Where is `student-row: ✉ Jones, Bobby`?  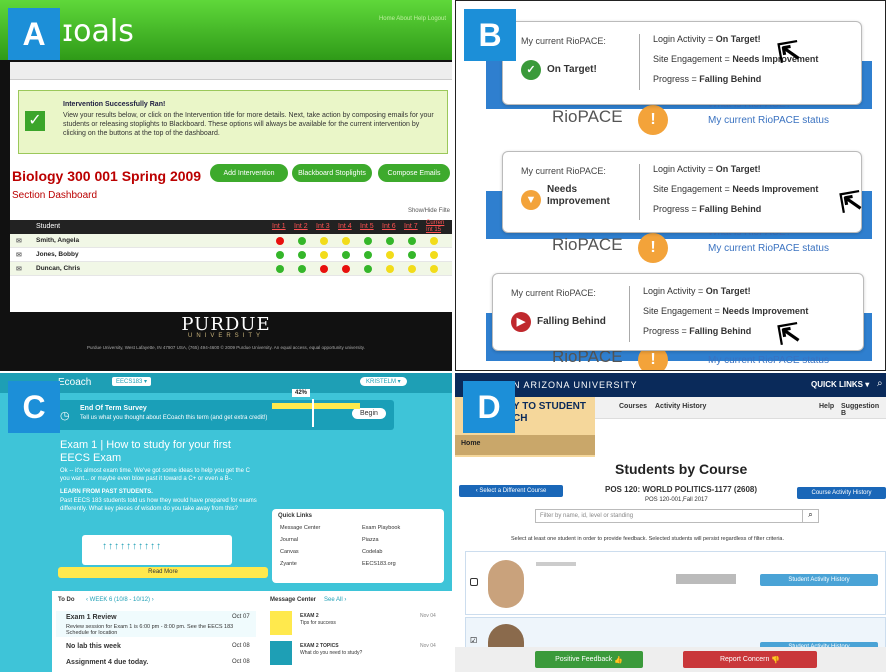 student-row: ✉ Jones, Bobby is located at coordinates (231, 255).